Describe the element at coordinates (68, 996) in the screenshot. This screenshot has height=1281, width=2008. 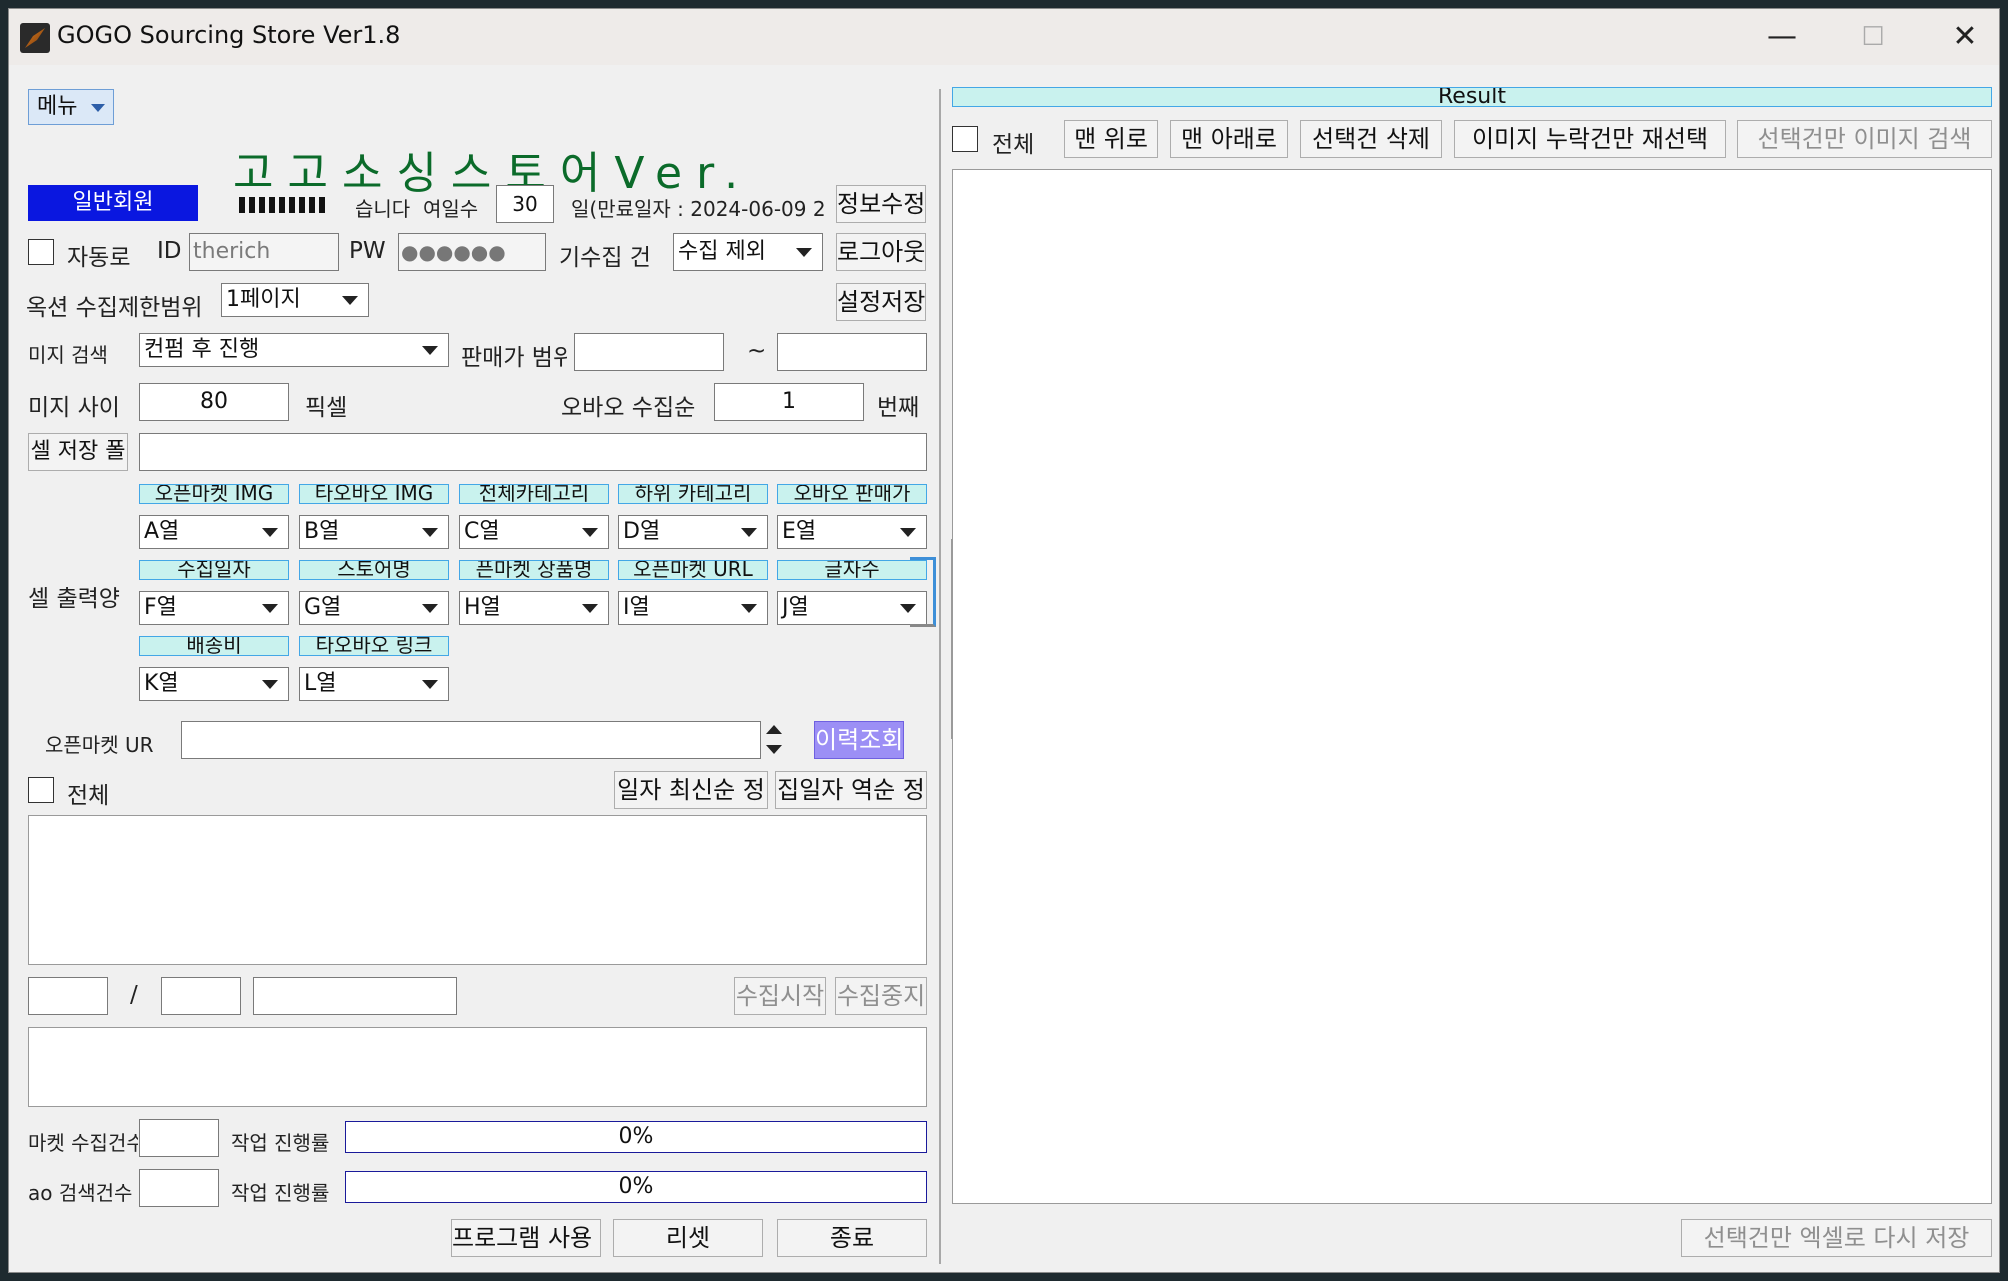
I see `current-count-field` at that location.